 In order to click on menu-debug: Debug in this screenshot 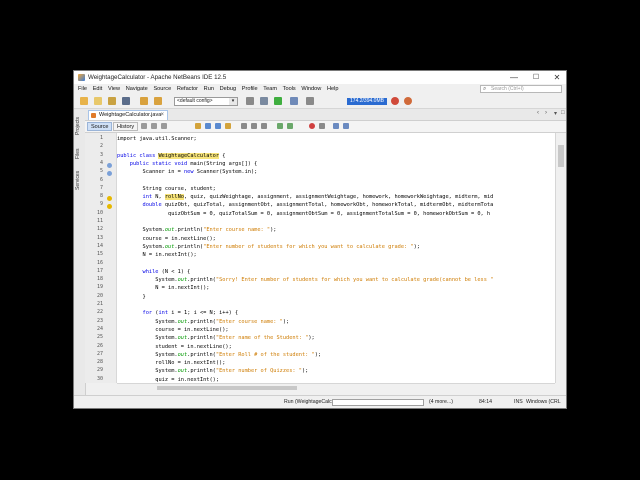, I will do `click(228, 89)`.